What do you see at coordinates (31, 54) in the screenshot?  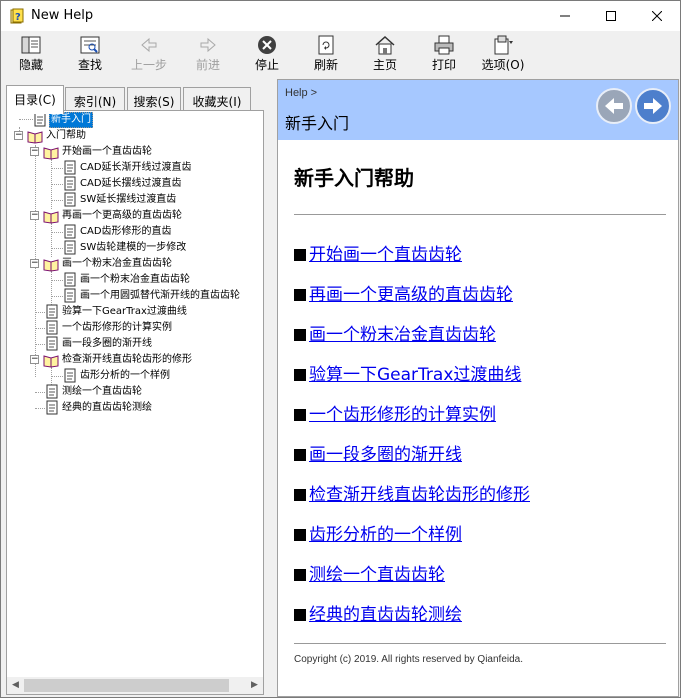 I see `hide-button: 隐藏` at bounding box center [31, 54].